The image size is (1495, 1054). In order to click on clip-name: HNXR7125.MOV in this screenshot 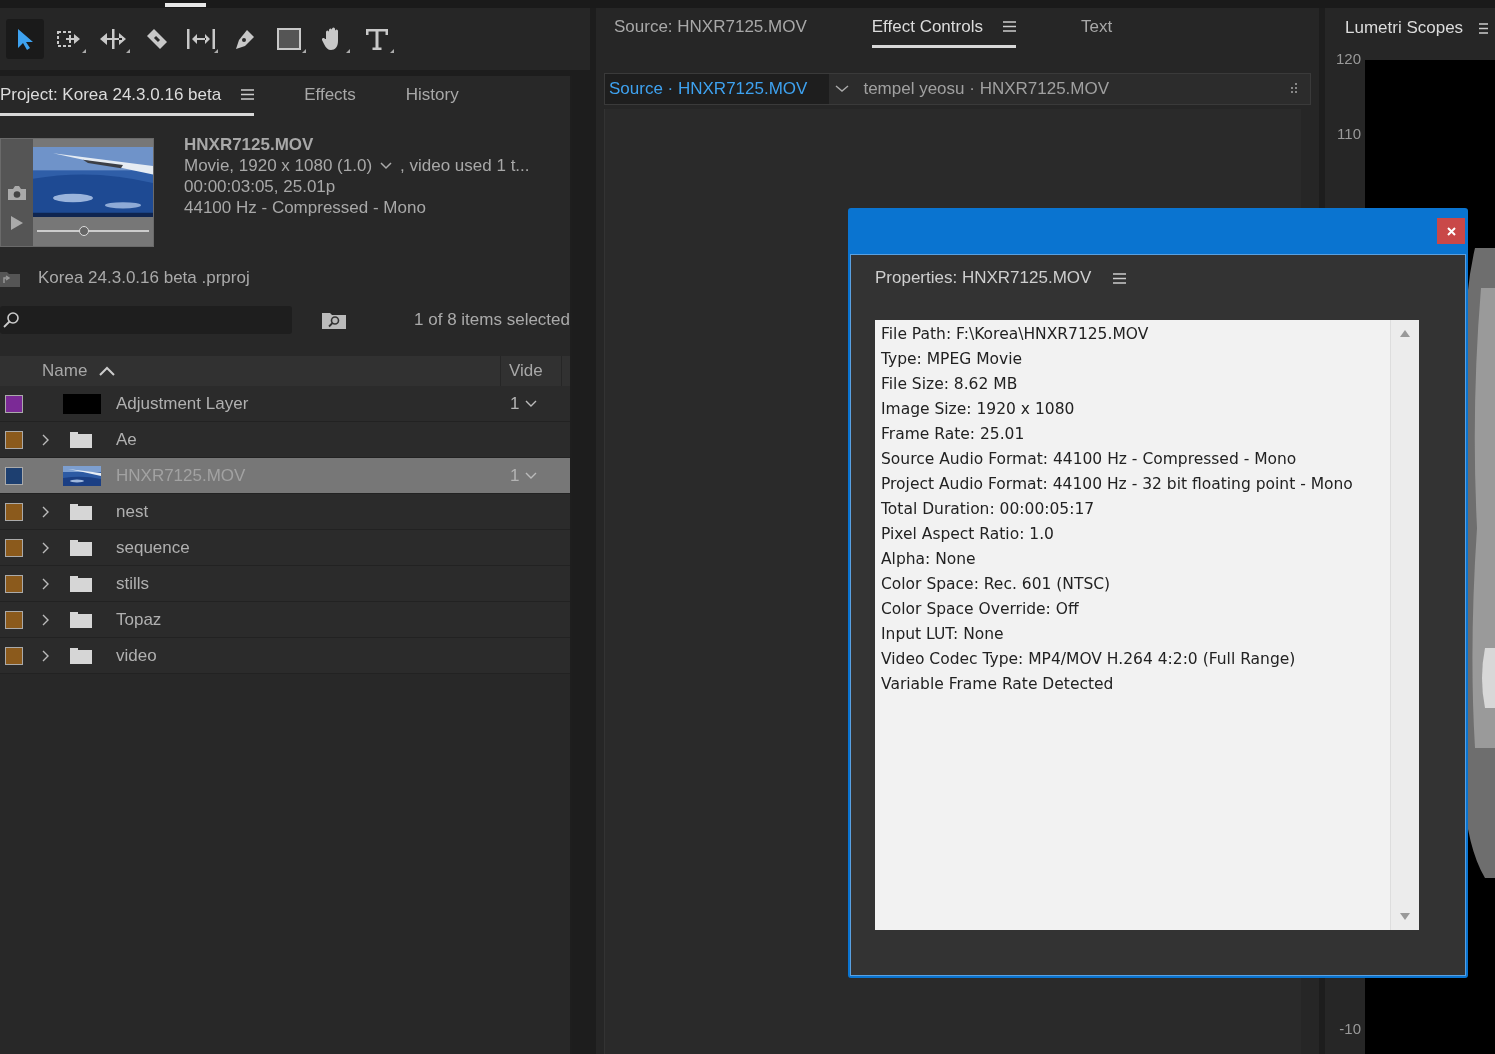, I will do `click(249, 144)`.